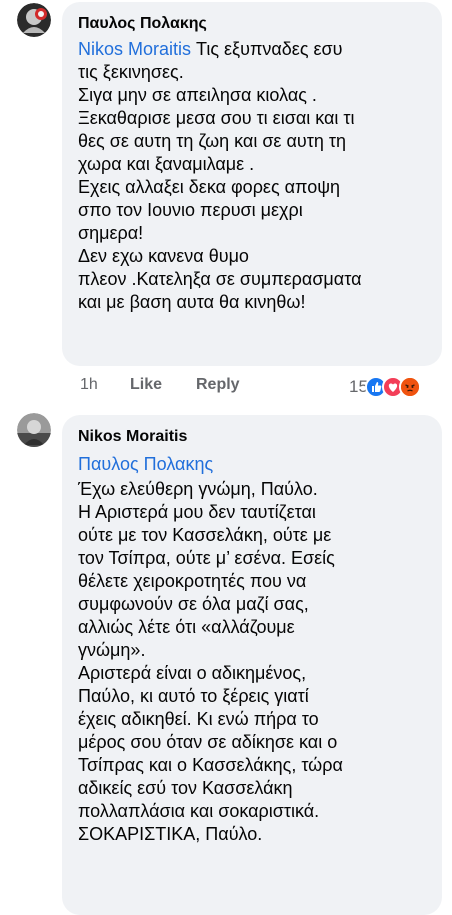 The width and height of the screenshot is (452, 915). I want to click on mention-link: Nikos Moraitis, so click(134, 49).